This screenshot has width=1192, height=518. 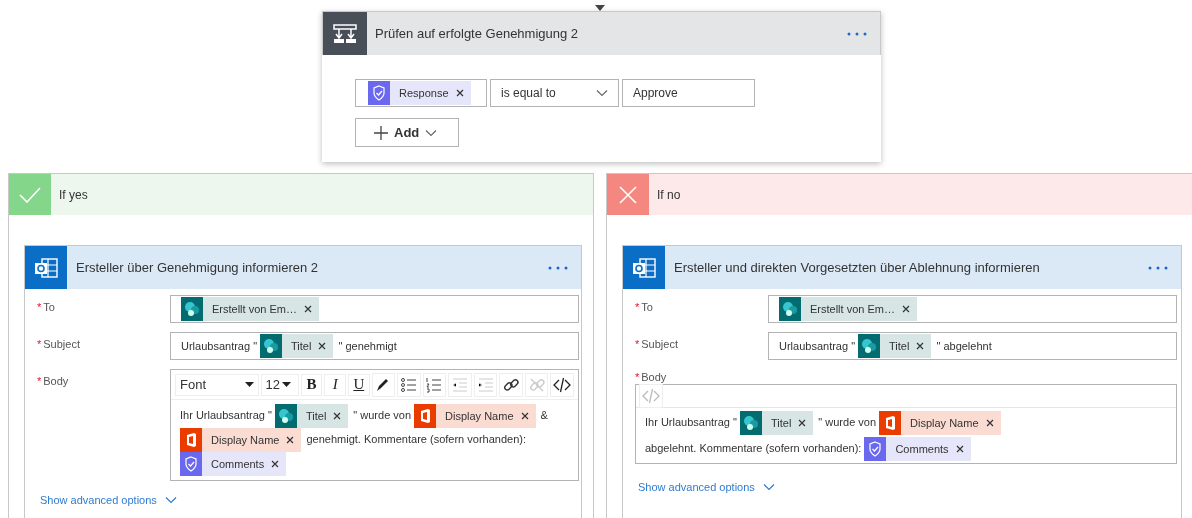 What do you see at coordinates (374, 425) in the screenshot?
I see `body-editor: Font 12 B I U Ihr Urlaubsantrag " Titel " wurde von Display Name & Display Name genehmigt. Kommentare (sofern vorhanden): Comments` at bounding box center [374, 425].